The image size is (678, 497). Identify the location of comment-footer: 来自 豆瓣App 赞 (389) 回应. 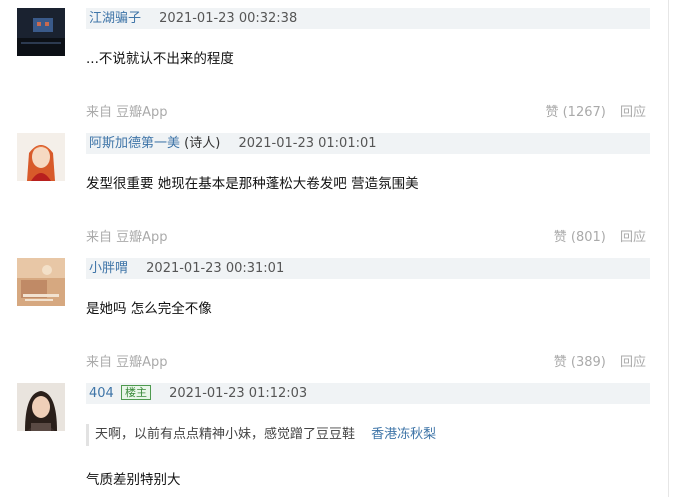
(368, 363).